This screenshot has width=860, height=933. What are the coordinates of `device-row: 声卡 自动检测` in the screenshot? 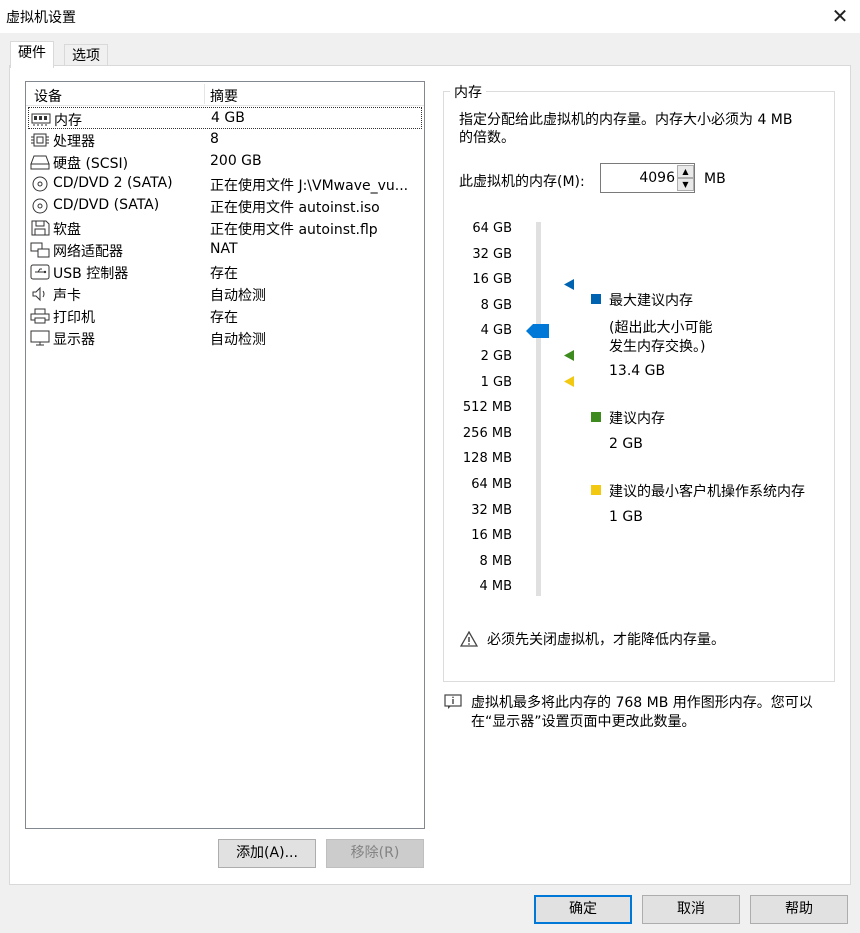 It's located at (225, 294).